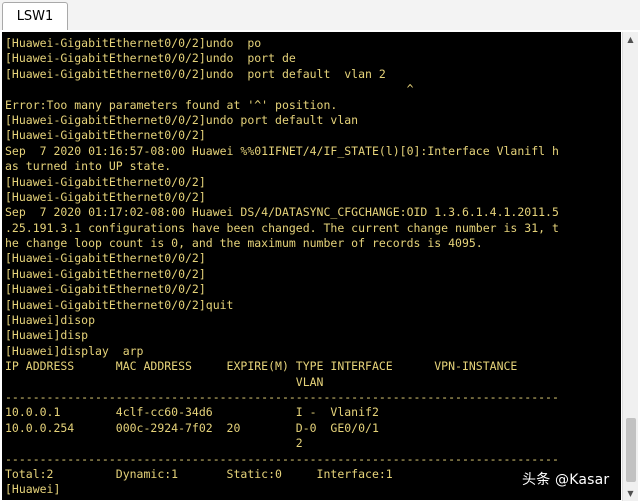 Image resolution: width=640 pixels, height=503 pixels. What do you see at coordinates (630, 493) in the screenshot?
I see `scroll-down-arrow-icon: ▼` at bounding box center [630, 493].